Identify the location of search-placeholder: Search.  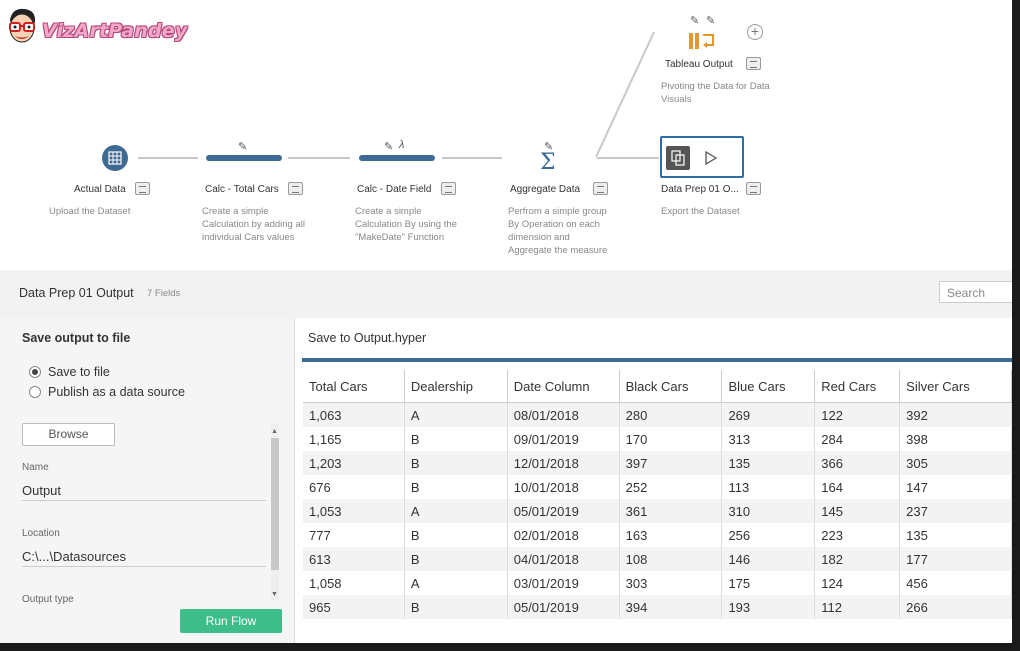
(966, 293).